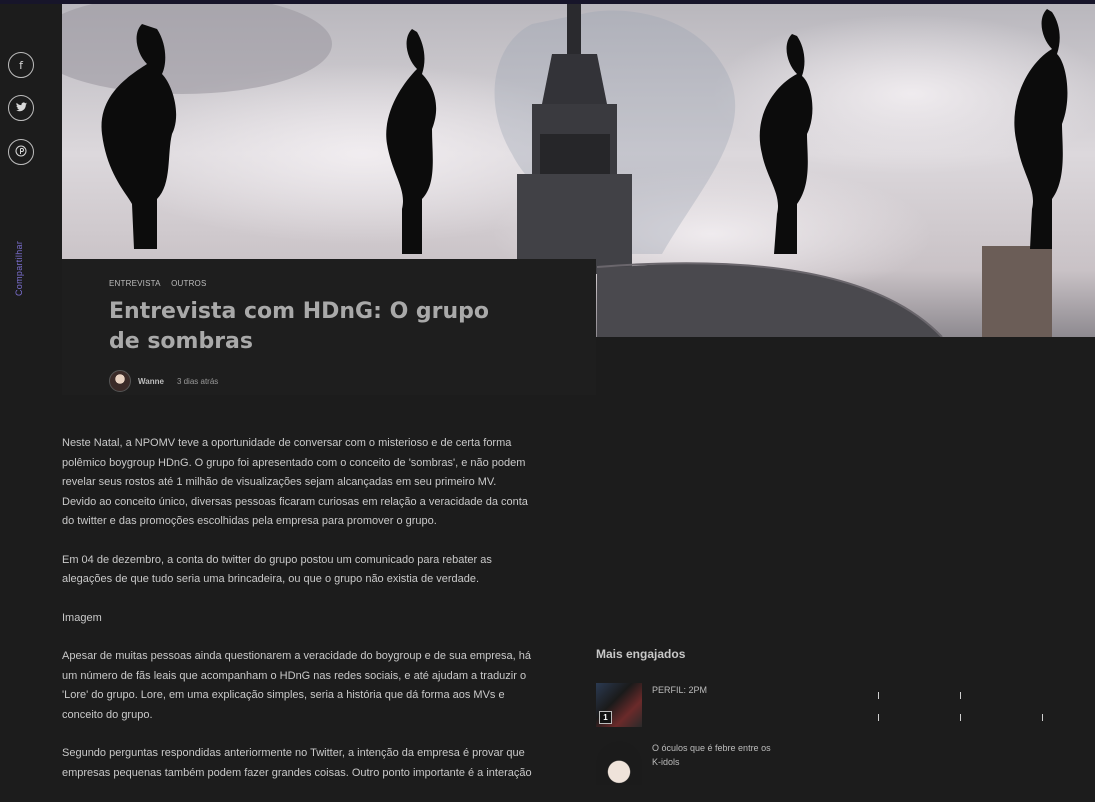 This screenshot has width=1095, height=802. I want to click on avatar, so click(120, 381).